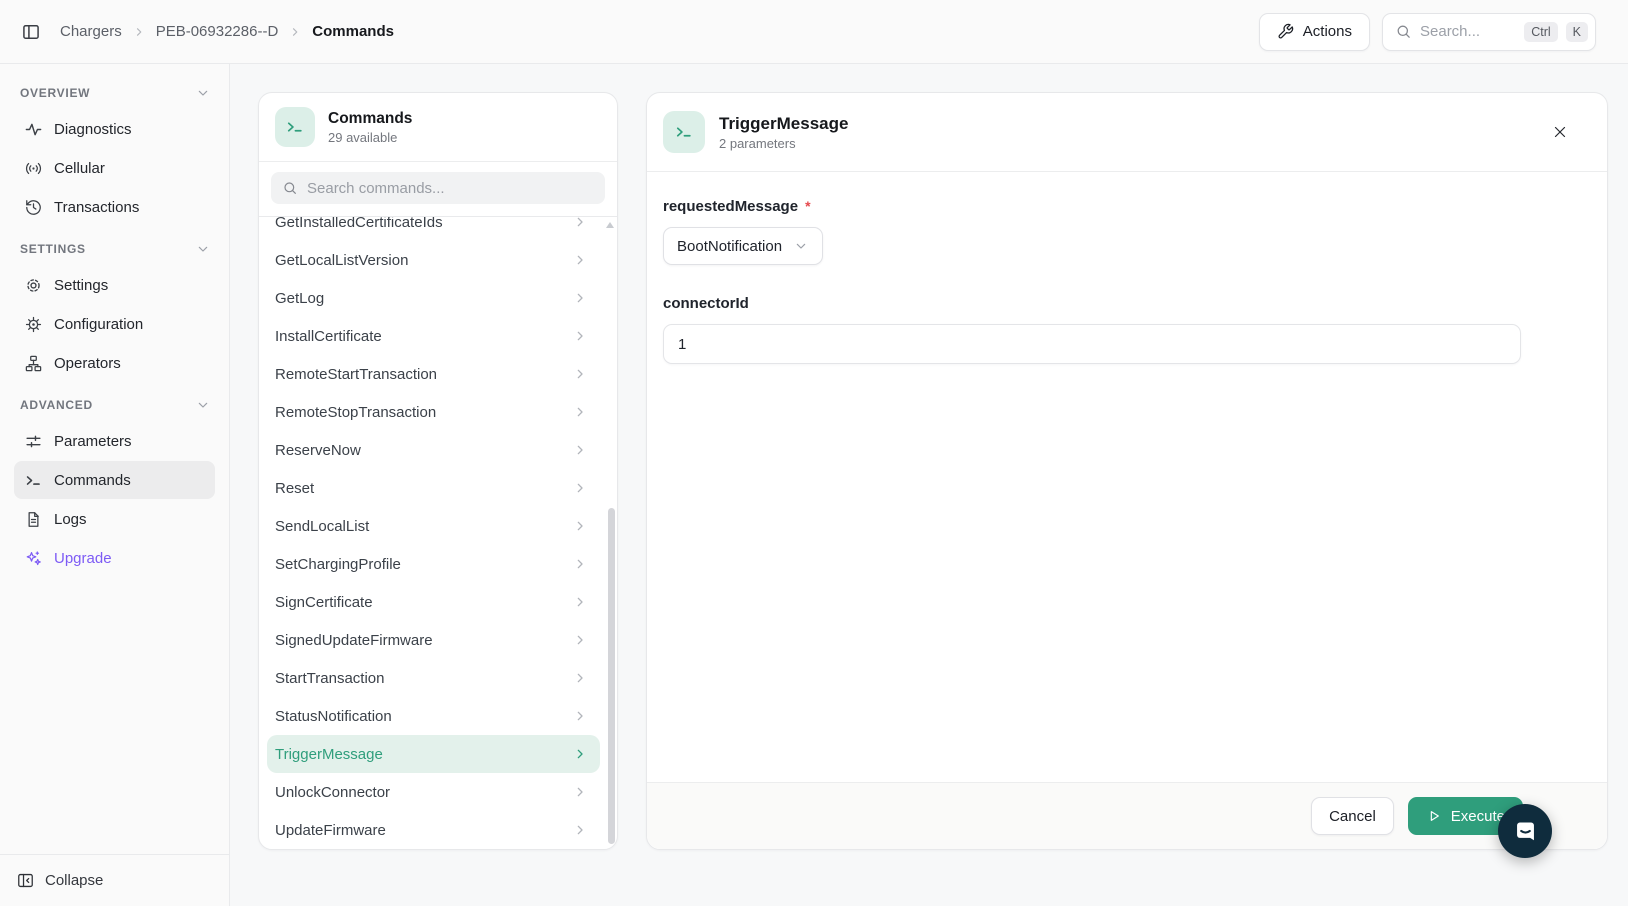 This screenshot has height=906, width=1628. I want to click on detail-parameters-count: 2 parameters, so click(757, 144).